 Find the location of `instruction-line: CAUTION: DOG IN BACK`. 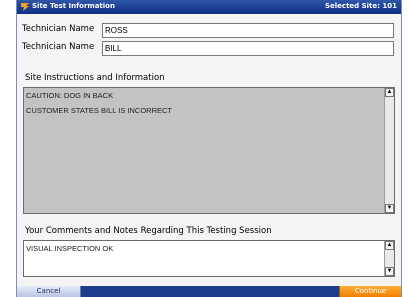

instruction-line: CAUTION: DOG IN BACK is located at coordinates (70, 95).